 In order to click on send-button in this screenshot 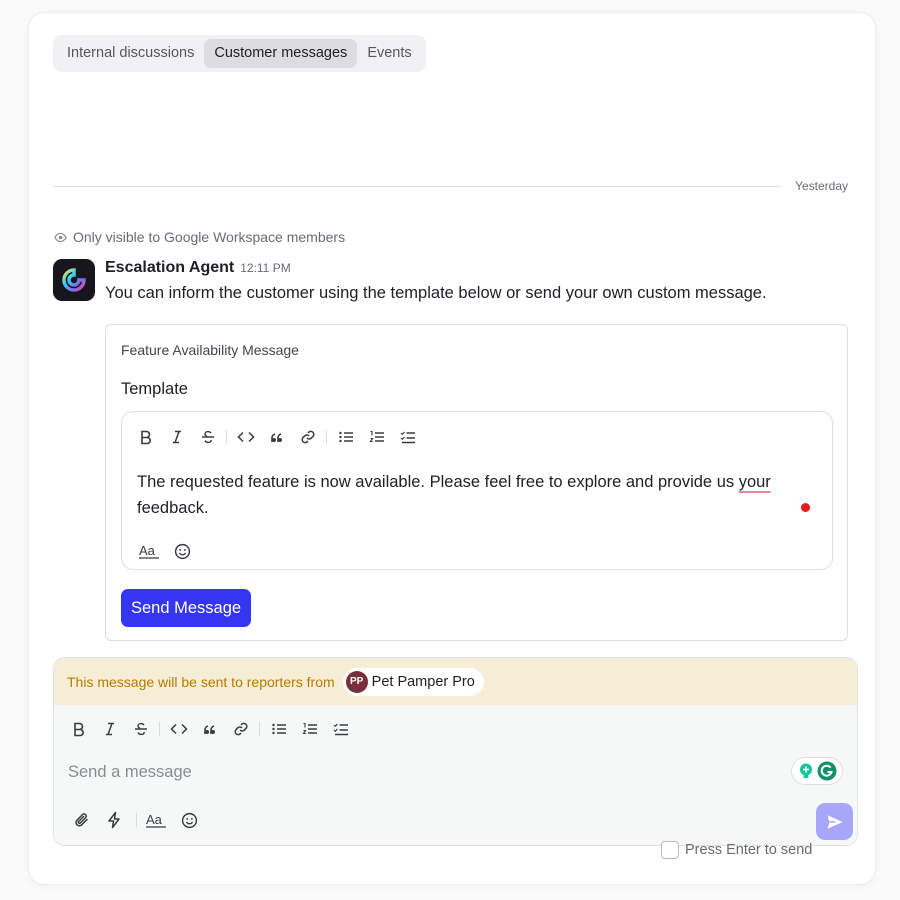, I will do `click(834, 821)`.